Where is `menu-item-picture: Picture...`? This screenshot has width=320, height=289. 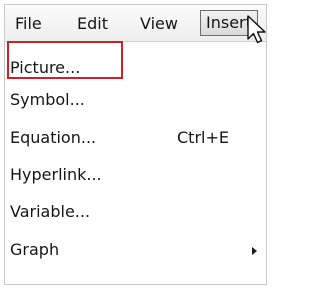 menu-item-picture: Picture... is located at coordinates (135, 68).